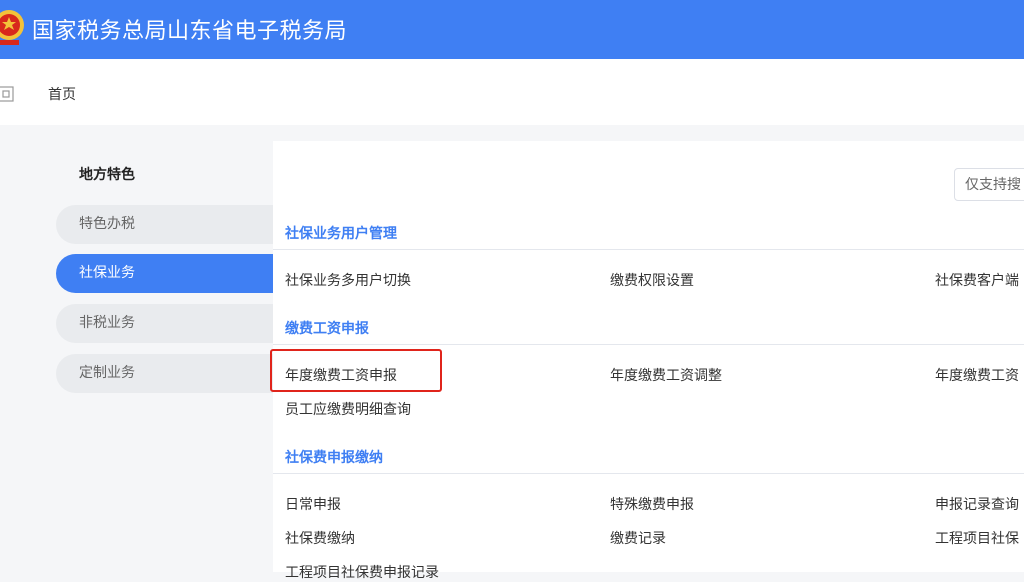  What do you see at coordinates (977, 504) in the screenshot?
I see `link-declaration-record-query: 申报记录查询` at bounding box center [977, 504].